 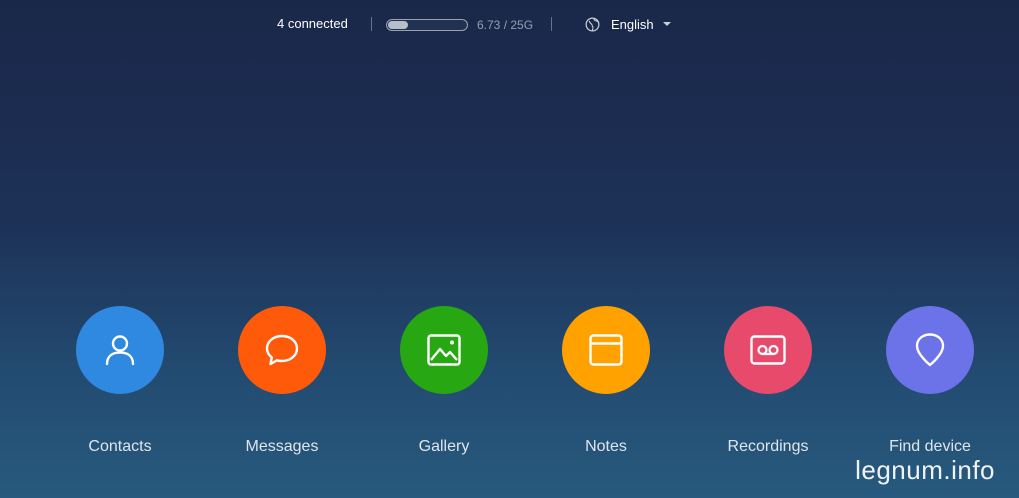 I want to click on globe-icon, so click(x=592, y=24).